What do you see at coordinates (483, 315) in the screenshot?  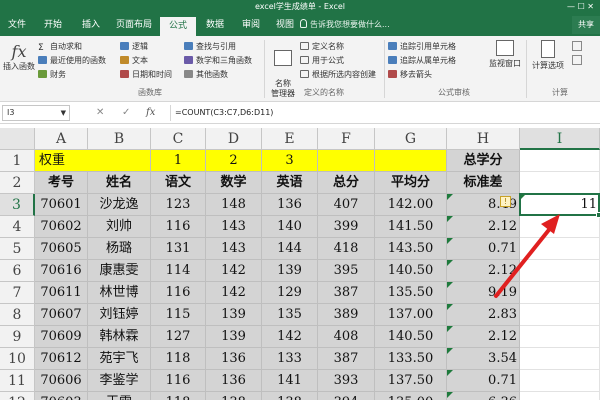 I see `table-cell: 2.83` at bounding box center [483, 315].